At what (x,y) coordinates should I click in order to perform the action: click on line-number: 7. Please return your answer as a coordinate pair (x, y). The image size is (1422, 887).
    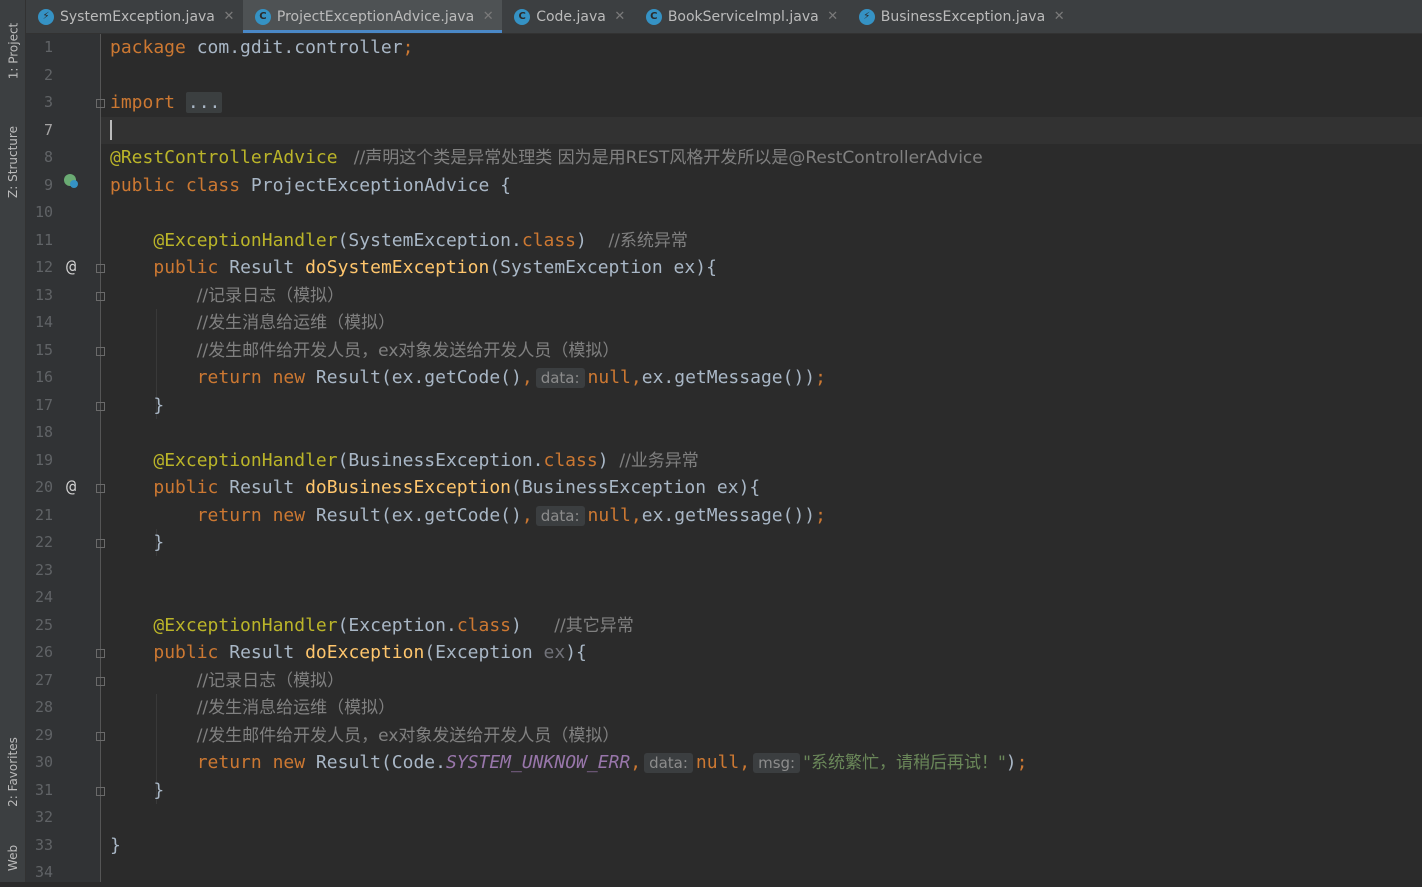
    Looking at the image, I should click on (48, 129).